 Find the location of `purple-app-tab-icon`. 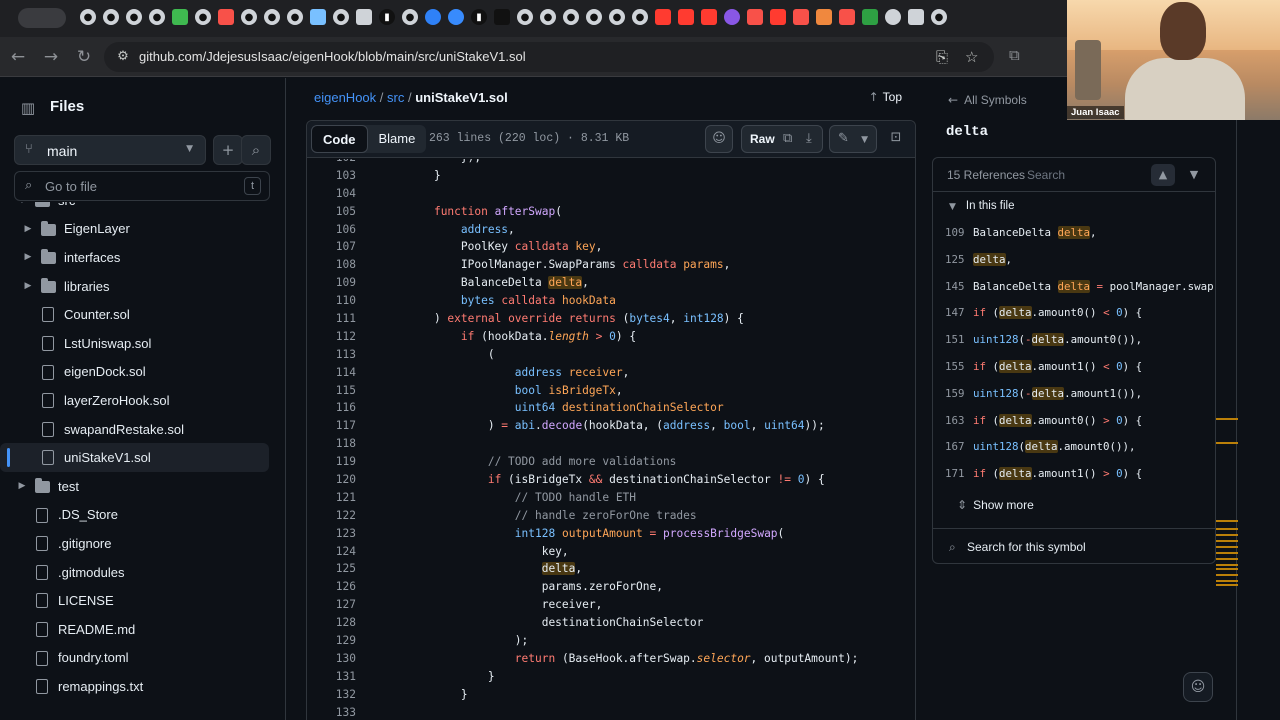

purple-app-tab-icon is located at coordinates (732, 17).